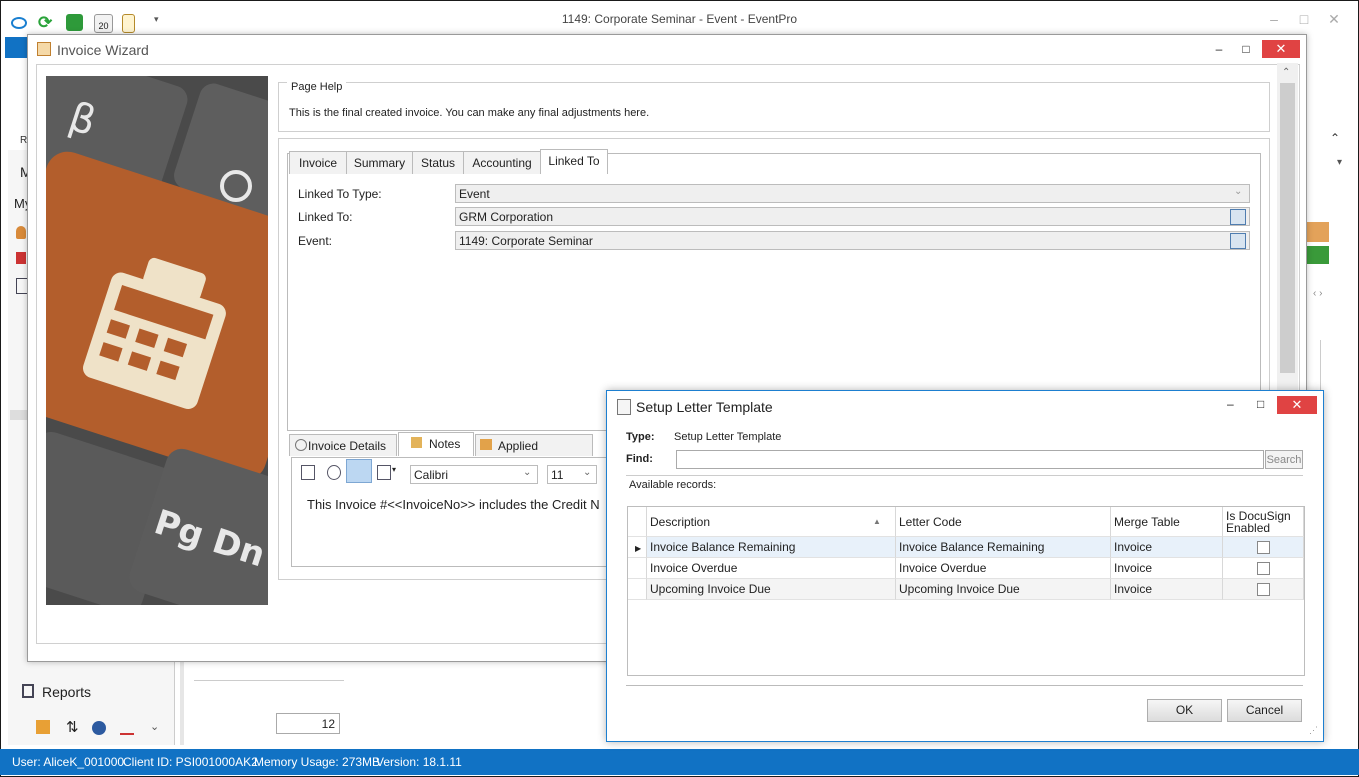 The width and height of the screenshot is (1359, 777). Describe the element at coordinates (1317, 293) in the screenshot. I see `nav-arrows-icon: ‹ ›` at that location.